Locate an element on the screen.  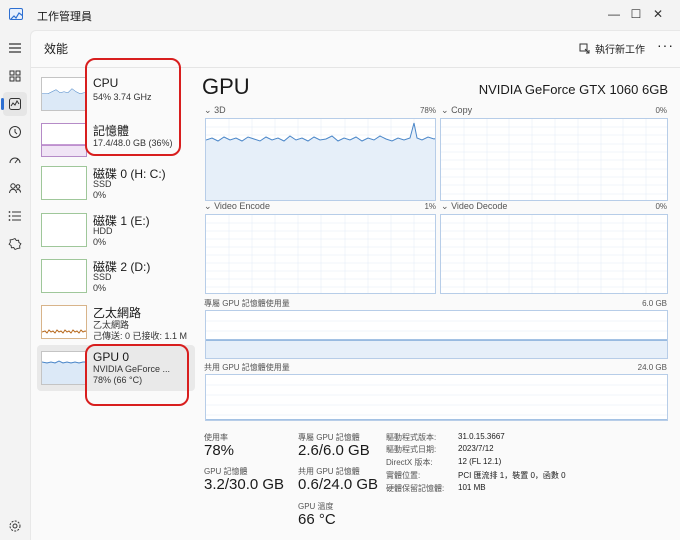
device-ethernet: 乙太網路 乙太網路 己傳送: 0 已接收: 1.1 M is located at coordinates (116, 322).